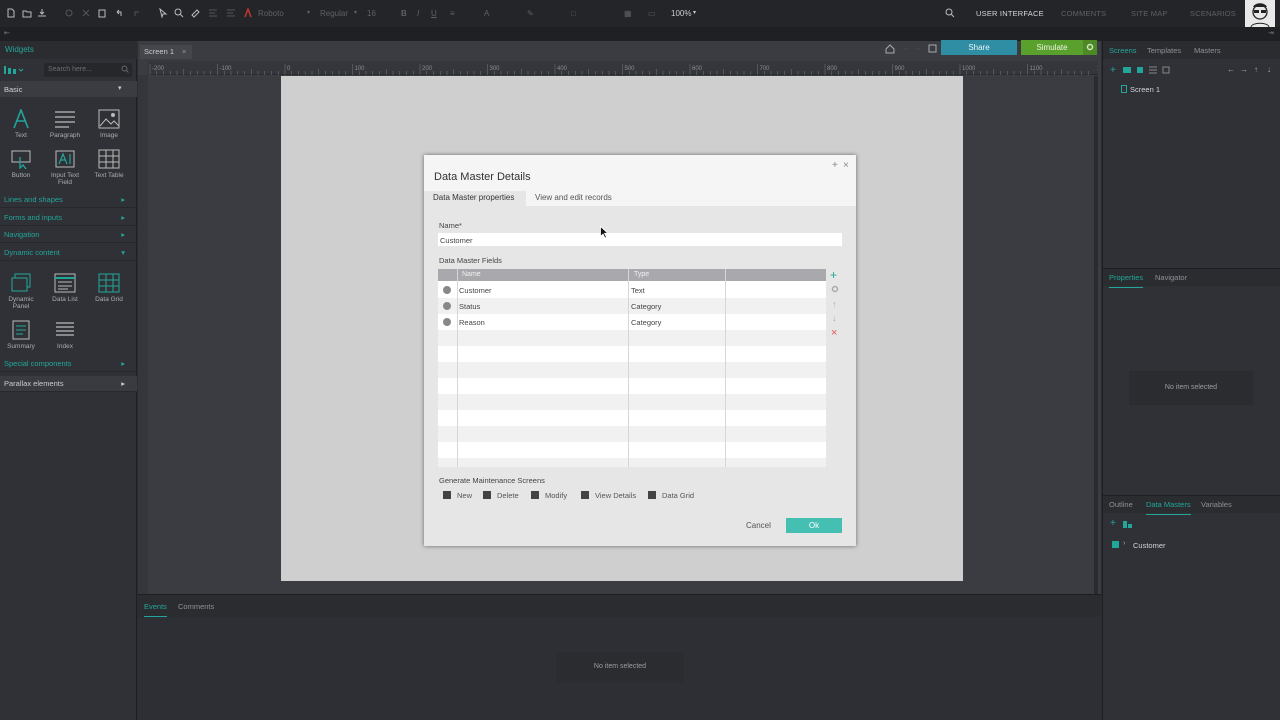  Describe the element at coordinates (1052, 47) in the screenshot. I see `simulate-button: Simulate` at that location.